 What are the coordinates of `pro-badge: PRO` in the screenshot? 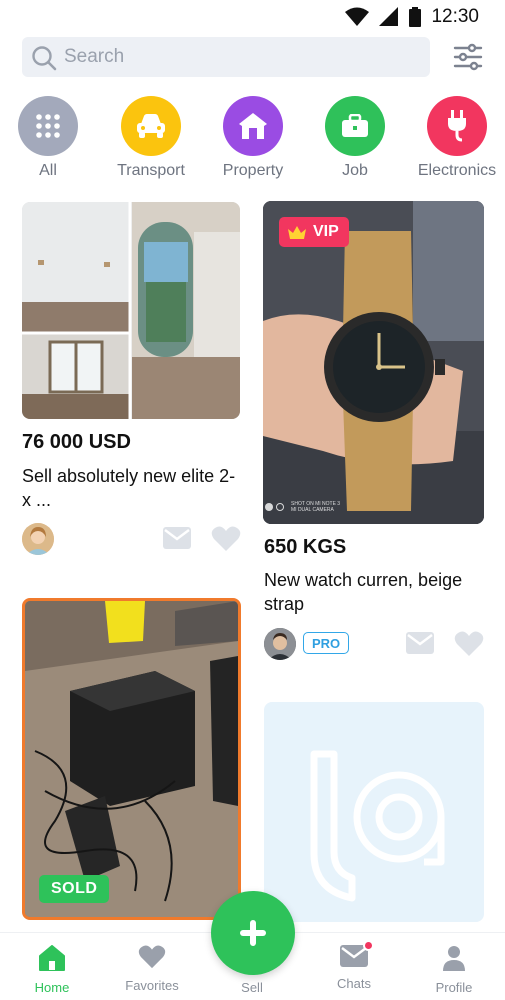 It's located at (326, 643).